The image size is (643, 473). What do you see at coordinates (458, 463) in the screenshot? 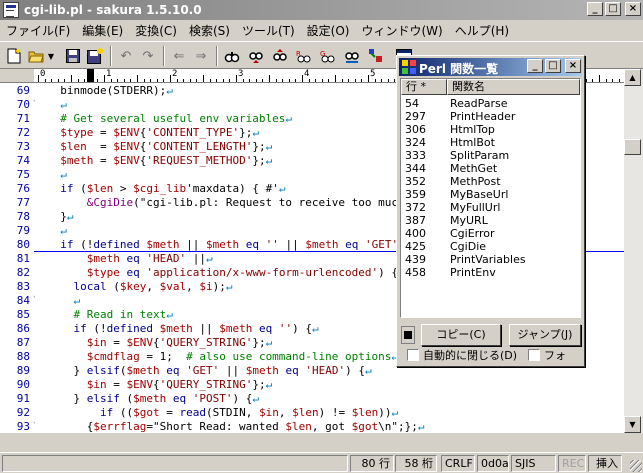
I see `status-eol: CRLF` at bounding box center [458, 463].